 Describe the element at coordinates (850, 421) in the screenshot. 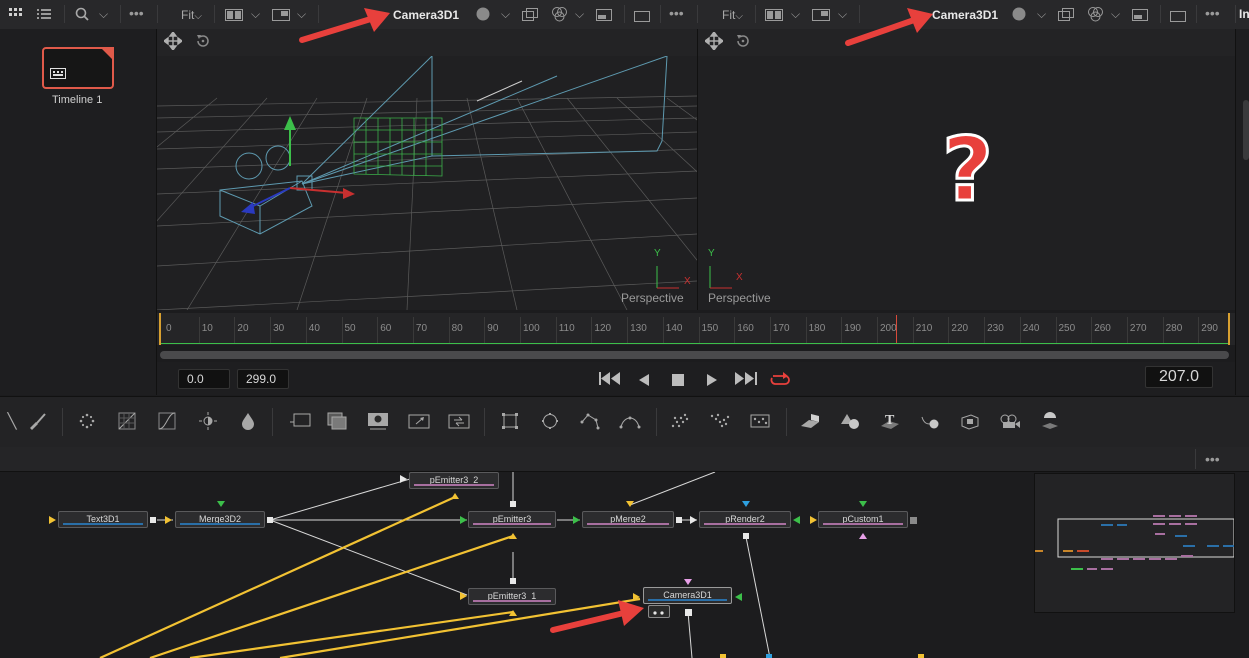

I see `shape-3d-icon` at that location.